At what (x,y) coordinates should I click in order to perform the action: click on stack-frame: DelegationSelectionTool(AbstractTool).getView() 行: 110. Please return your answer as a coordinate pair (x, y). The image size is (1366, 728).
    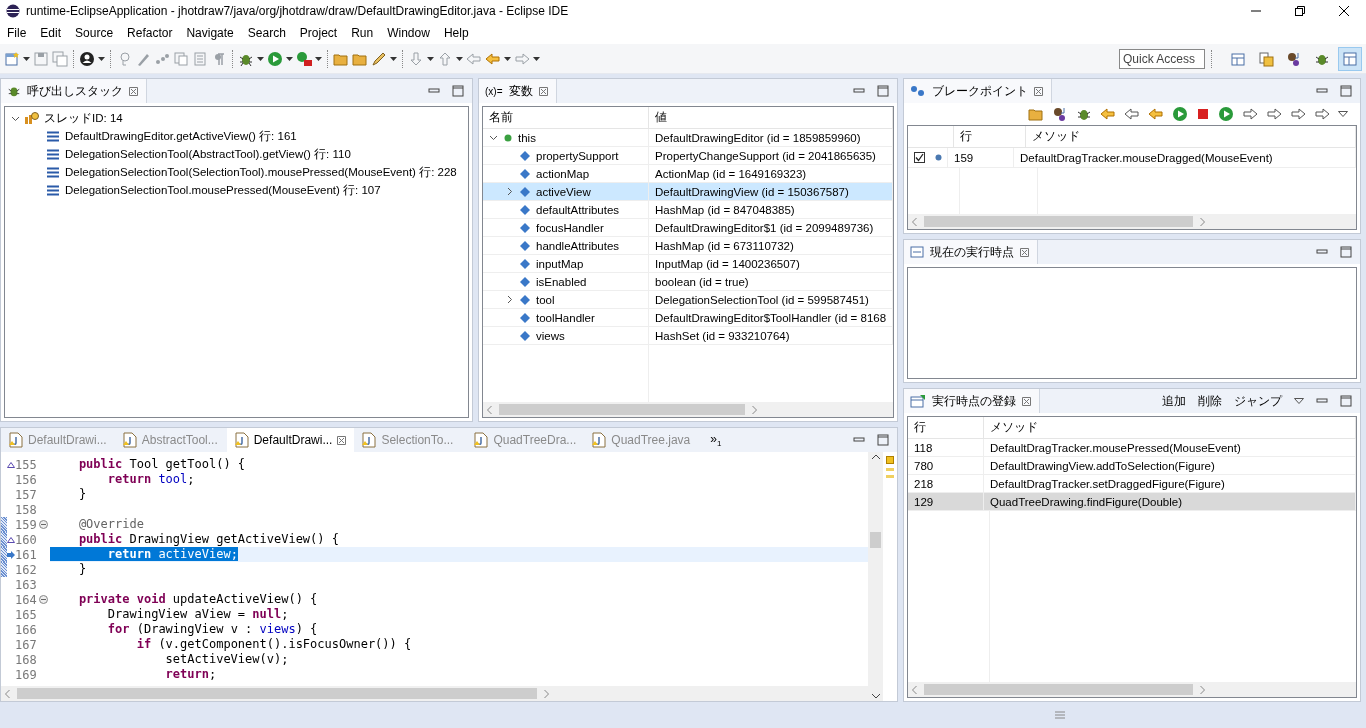
    Looking at the image, I should click on (208, 154).